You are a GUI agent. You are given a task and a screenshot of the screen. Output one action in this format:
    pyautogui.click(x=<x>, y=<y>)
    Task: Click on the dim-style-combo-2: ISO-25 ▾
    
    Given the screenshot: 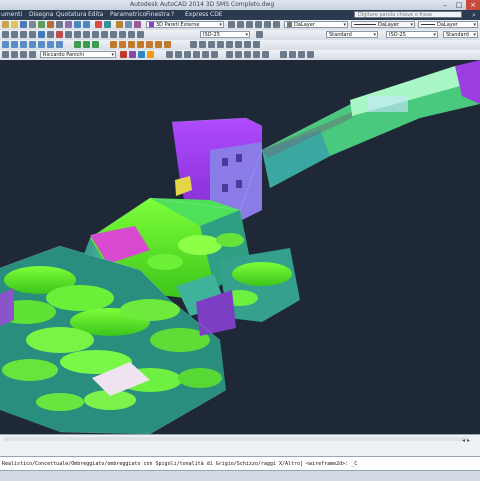 What is the action you would take?
    pyautogui.click(x=412, y=34)
    